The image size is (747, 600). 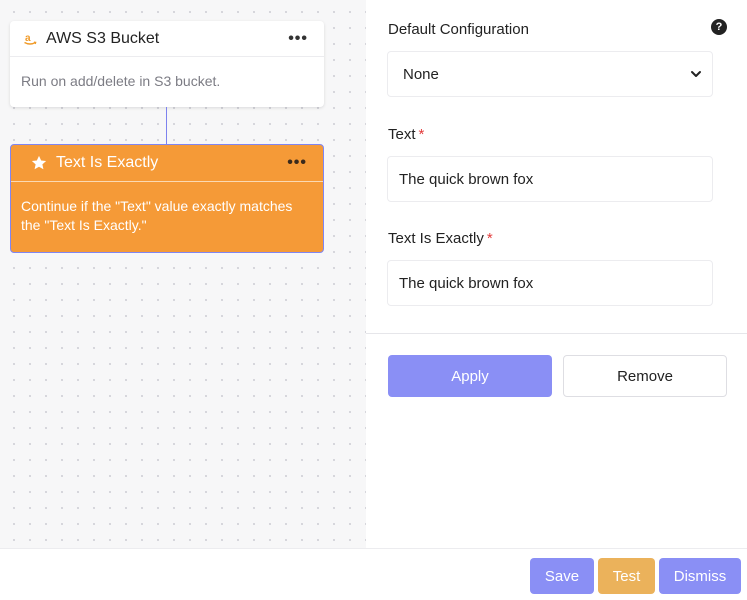 I want to click on default-config-select: None, so click(x=550, y=74).